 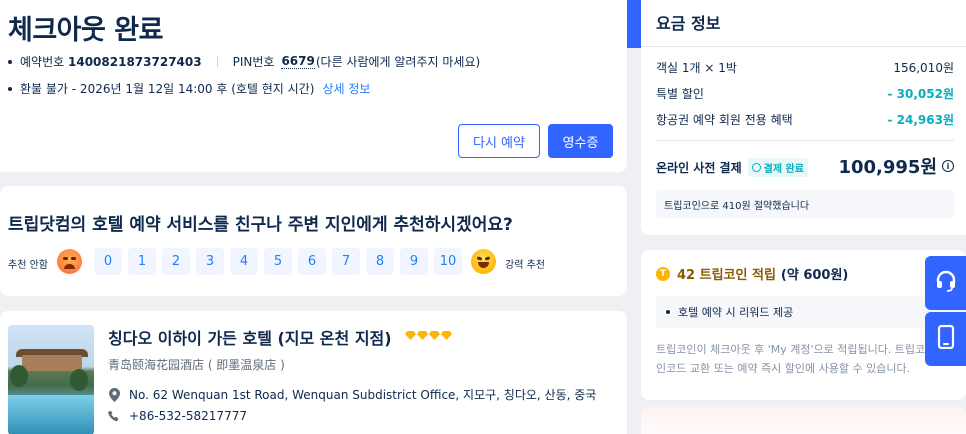 What do you see at coordinates (811, 312) in the screenshot?
I see `tripcoin-reward-box: 호텔 예약 시 리워드 제공` at bounding box center [811, 312].